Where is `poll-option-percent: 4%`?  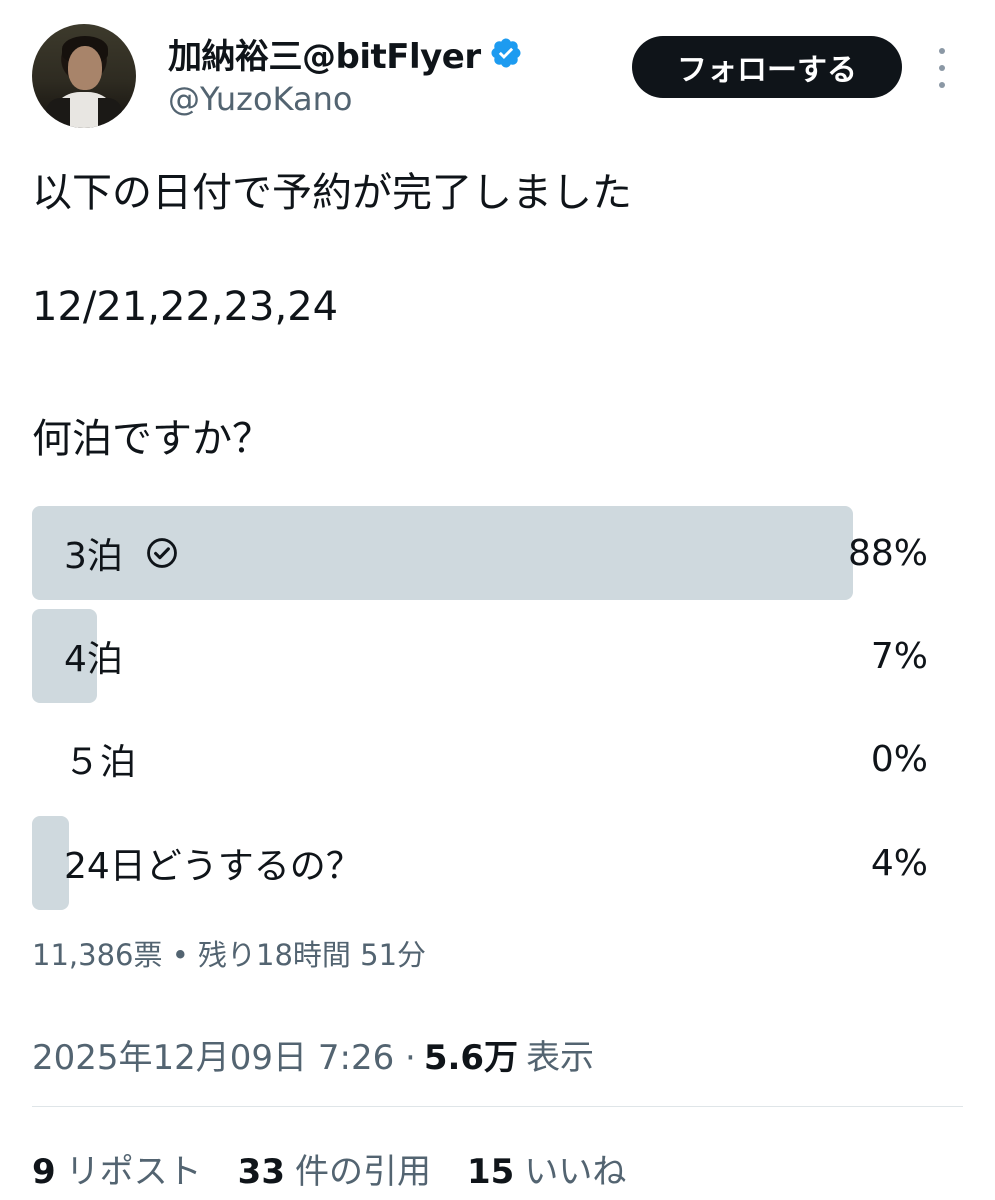 poll-option-percent: 4% is located at coordinates (899, 863).